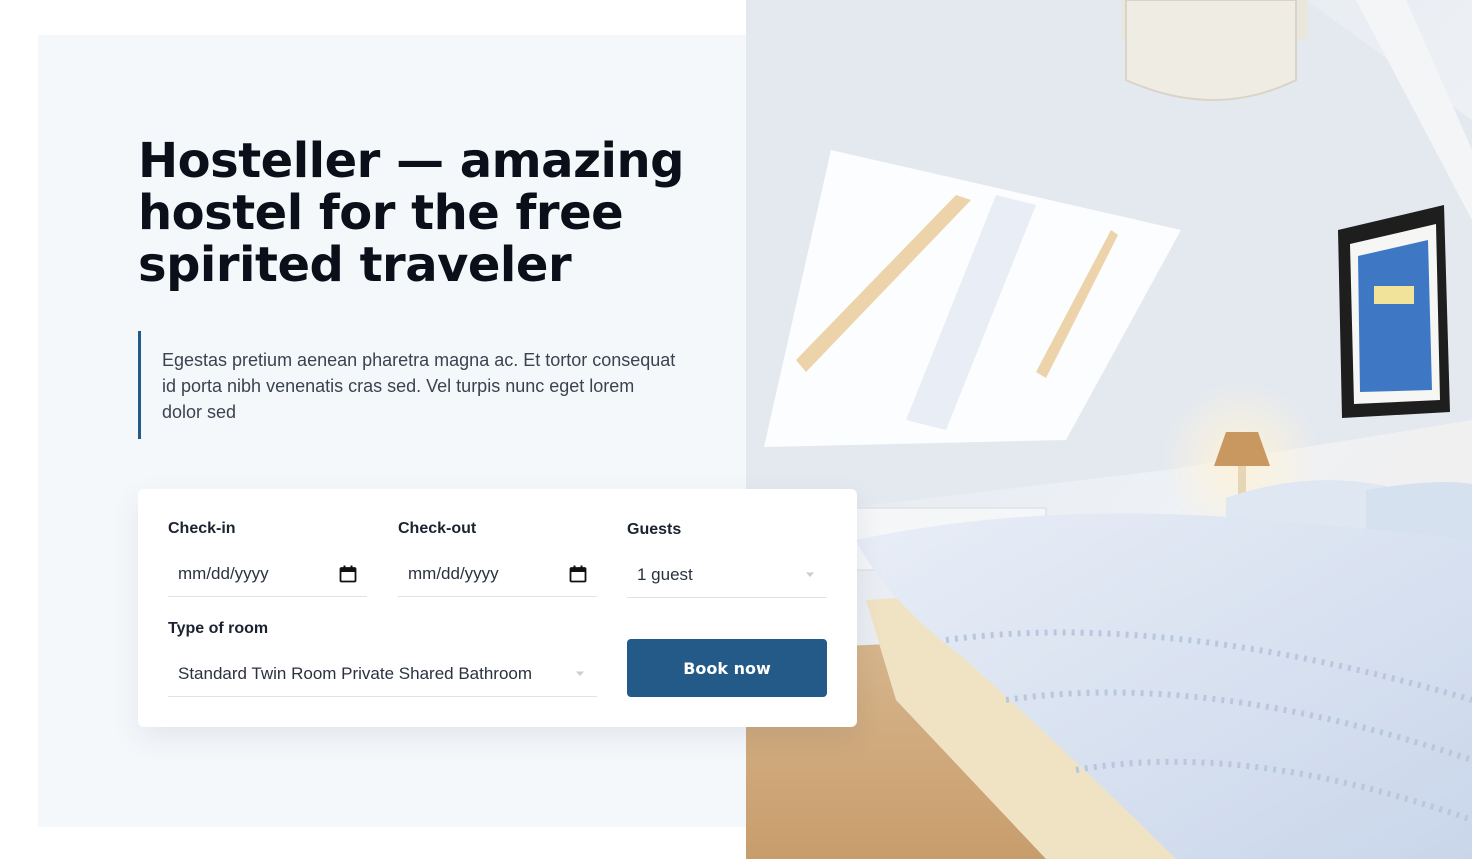 Image resolution: width=1472 pixels, height=859 pixels. What do you see at coordinates (727, 575) in the screenshot?
I see `guests-select: 1 guest` at bounding box center [727, 575].